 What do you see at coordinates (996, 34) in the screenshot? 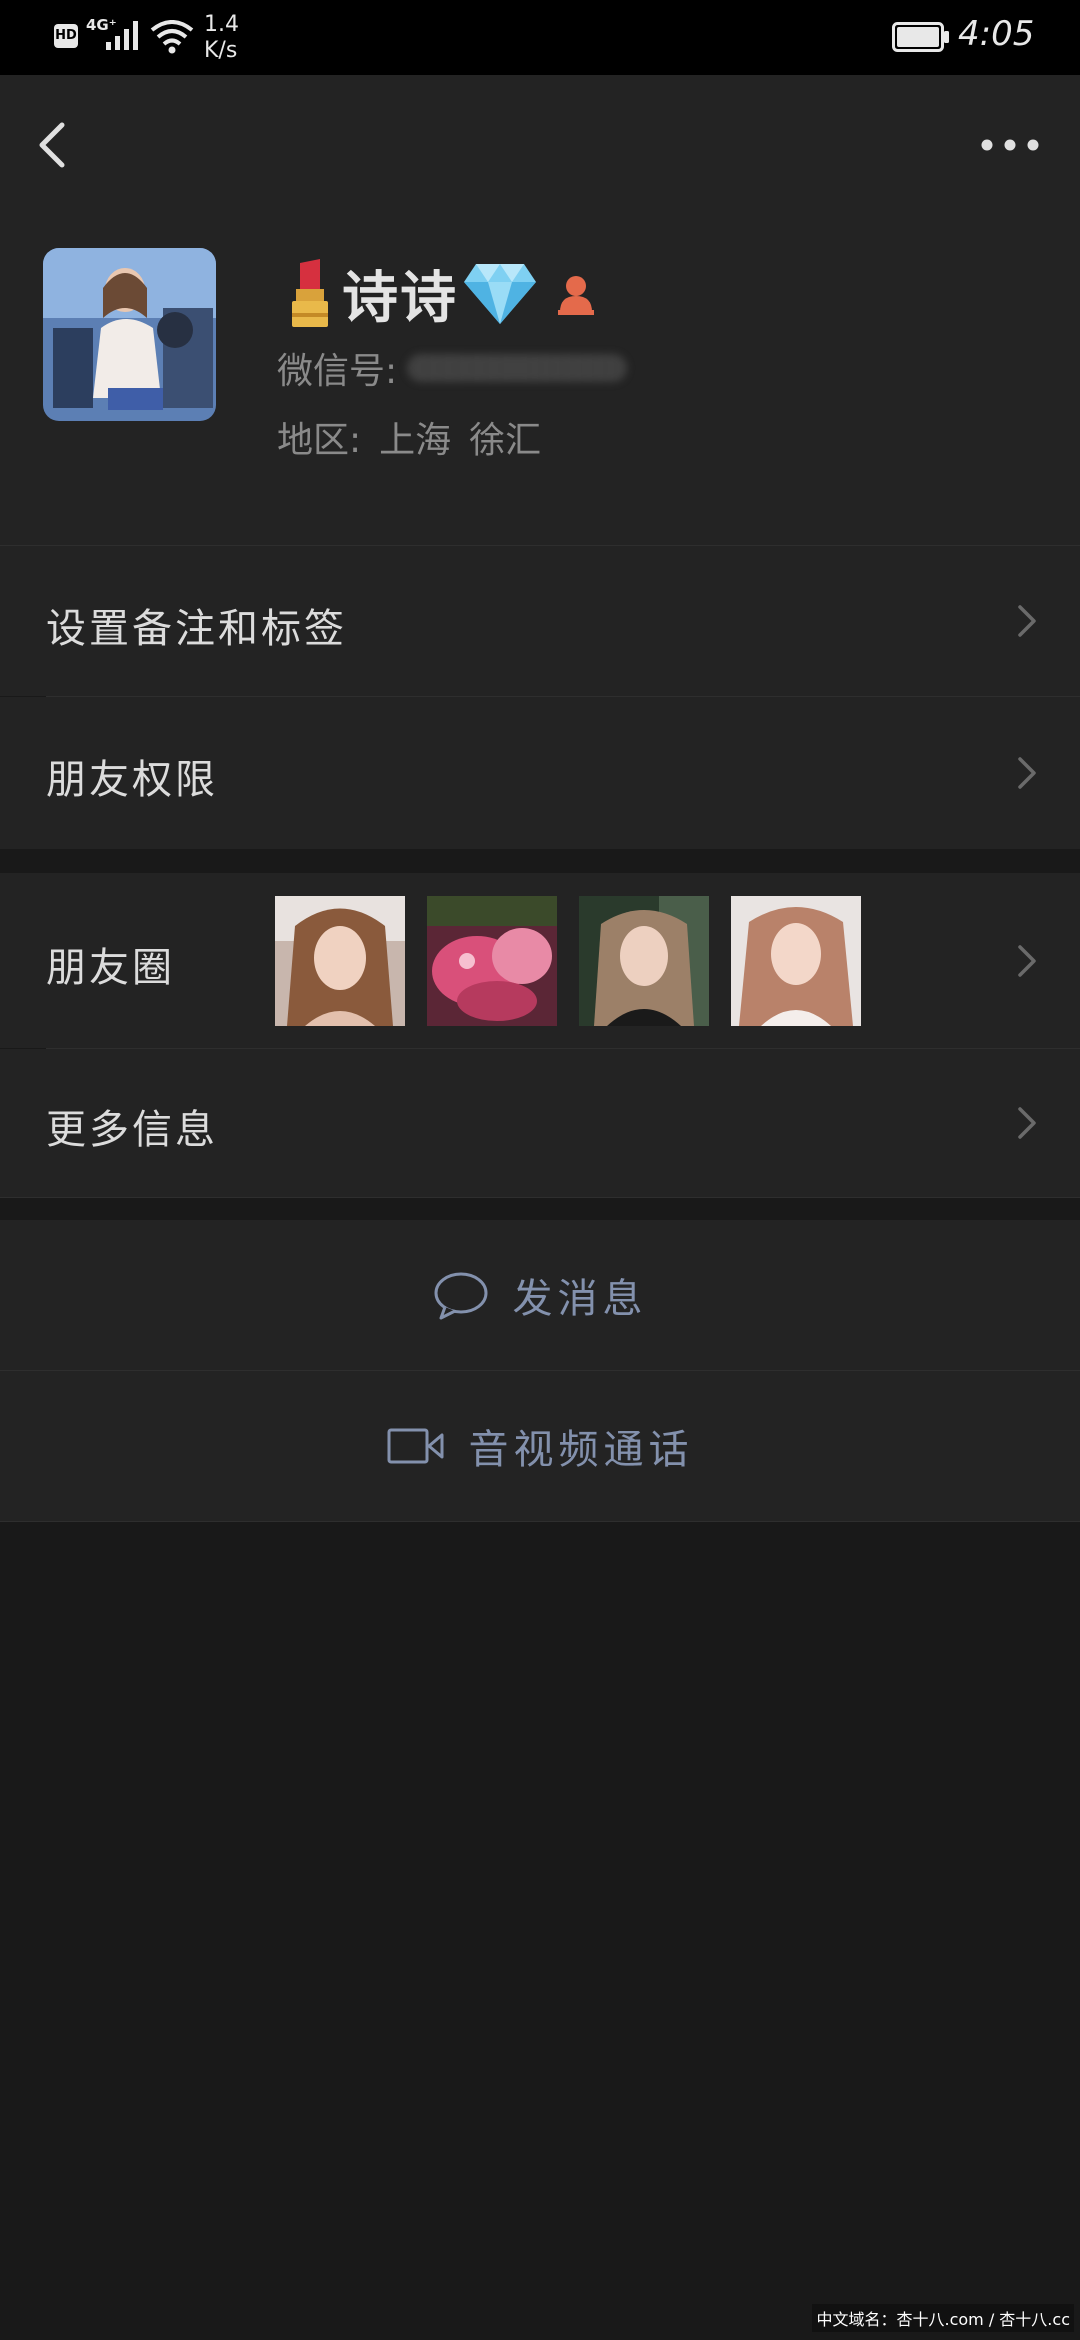
I see `clock-time: 4:05` at bounding box center [996, 34].